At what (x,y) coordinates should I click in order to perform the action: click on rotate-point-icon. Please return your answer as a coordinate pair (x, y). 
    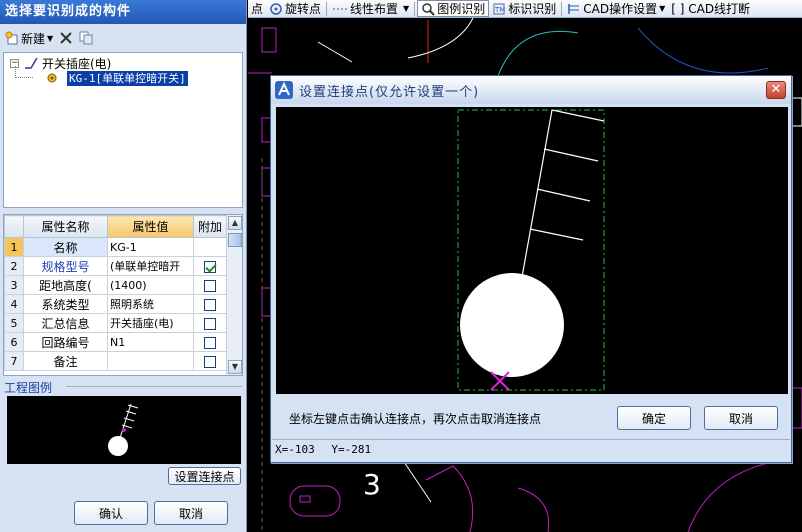
    Looking at the image, I should click on (276, 8).